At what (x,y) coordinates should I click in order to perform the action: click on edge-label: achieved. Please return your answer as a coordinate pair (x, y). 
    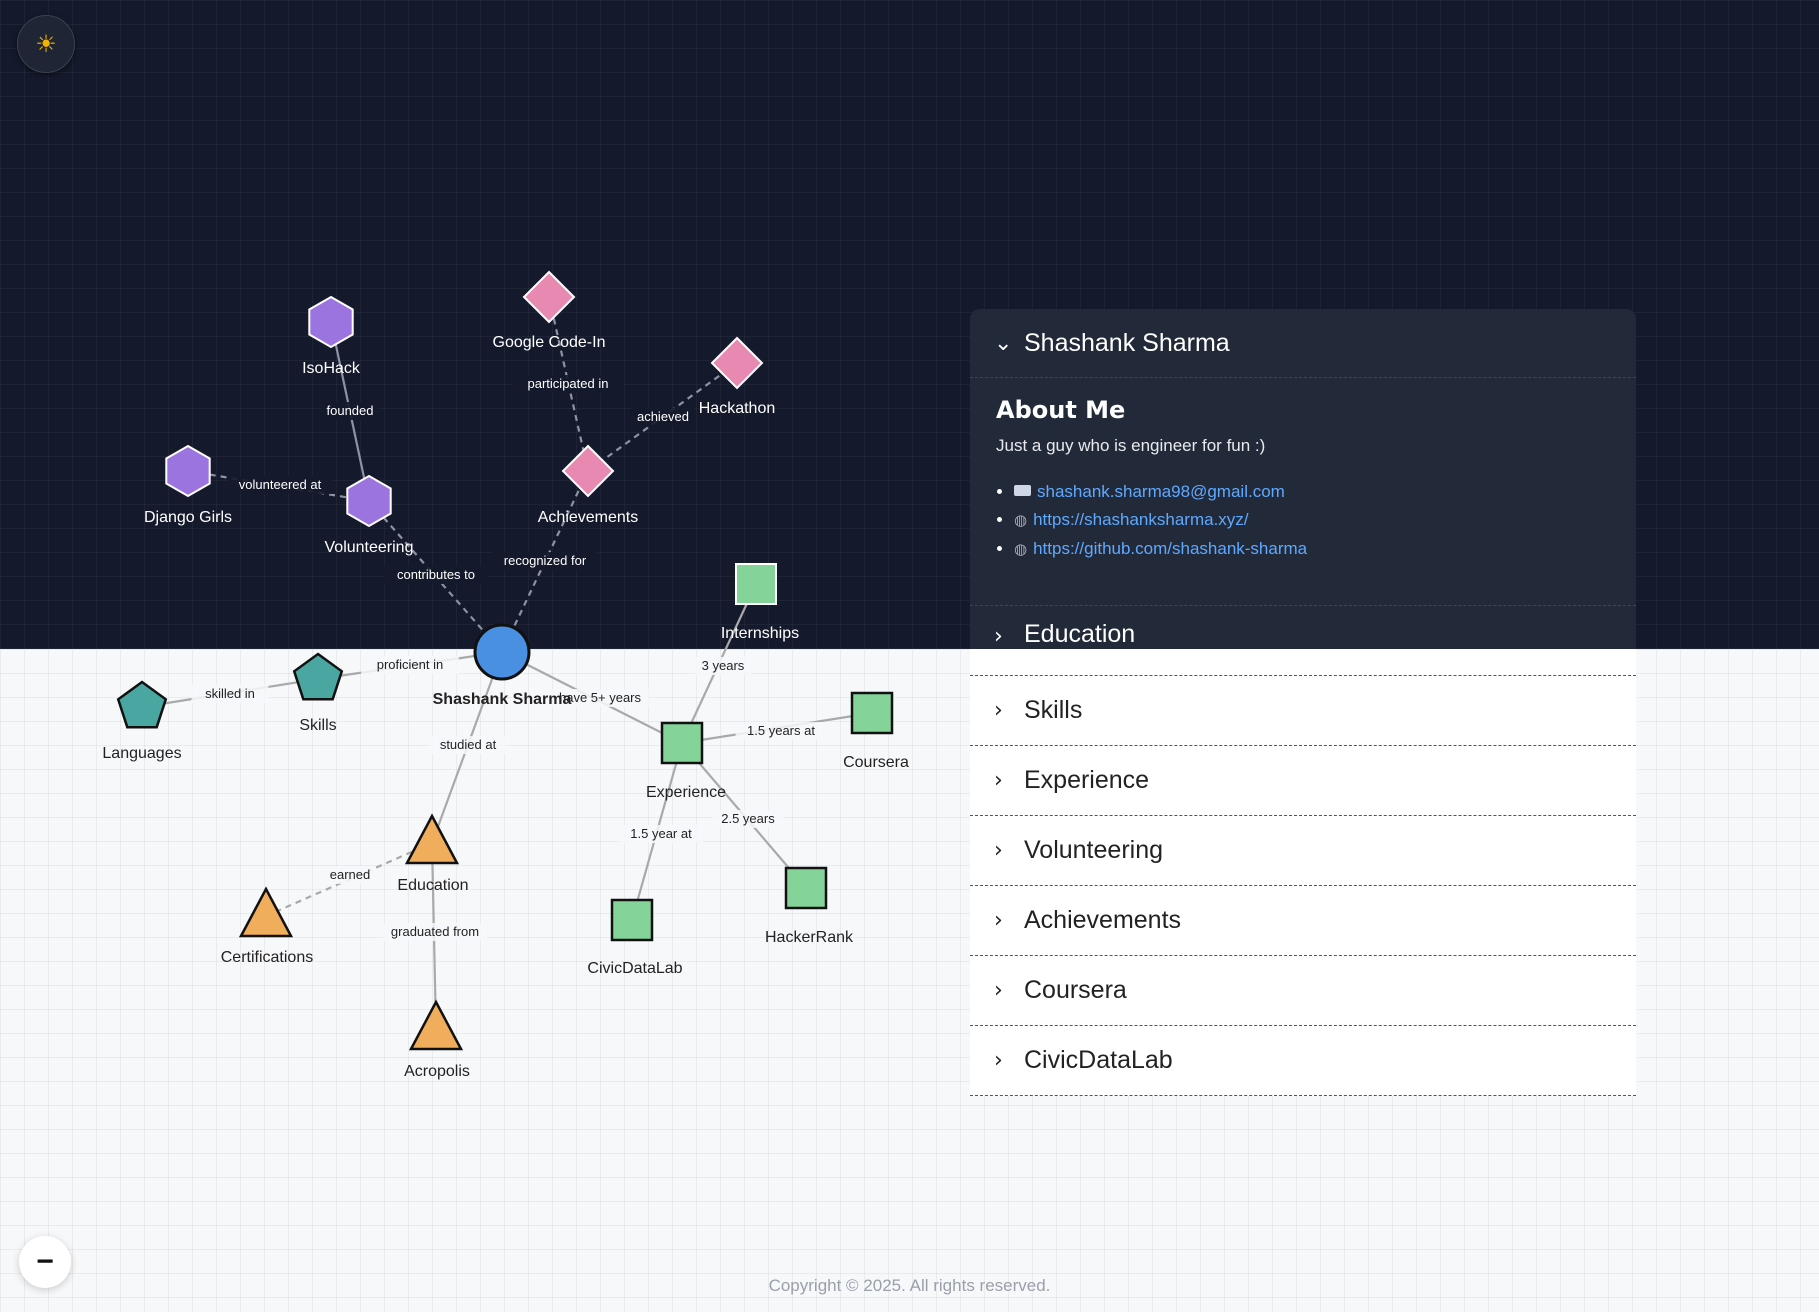
    Looking at the image, I should click on (663, 417).